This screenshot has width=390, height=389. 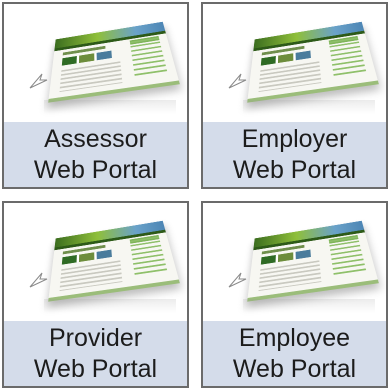 I want to click on portal-caption: Provider Web Portal, so click(x=95, y=353).